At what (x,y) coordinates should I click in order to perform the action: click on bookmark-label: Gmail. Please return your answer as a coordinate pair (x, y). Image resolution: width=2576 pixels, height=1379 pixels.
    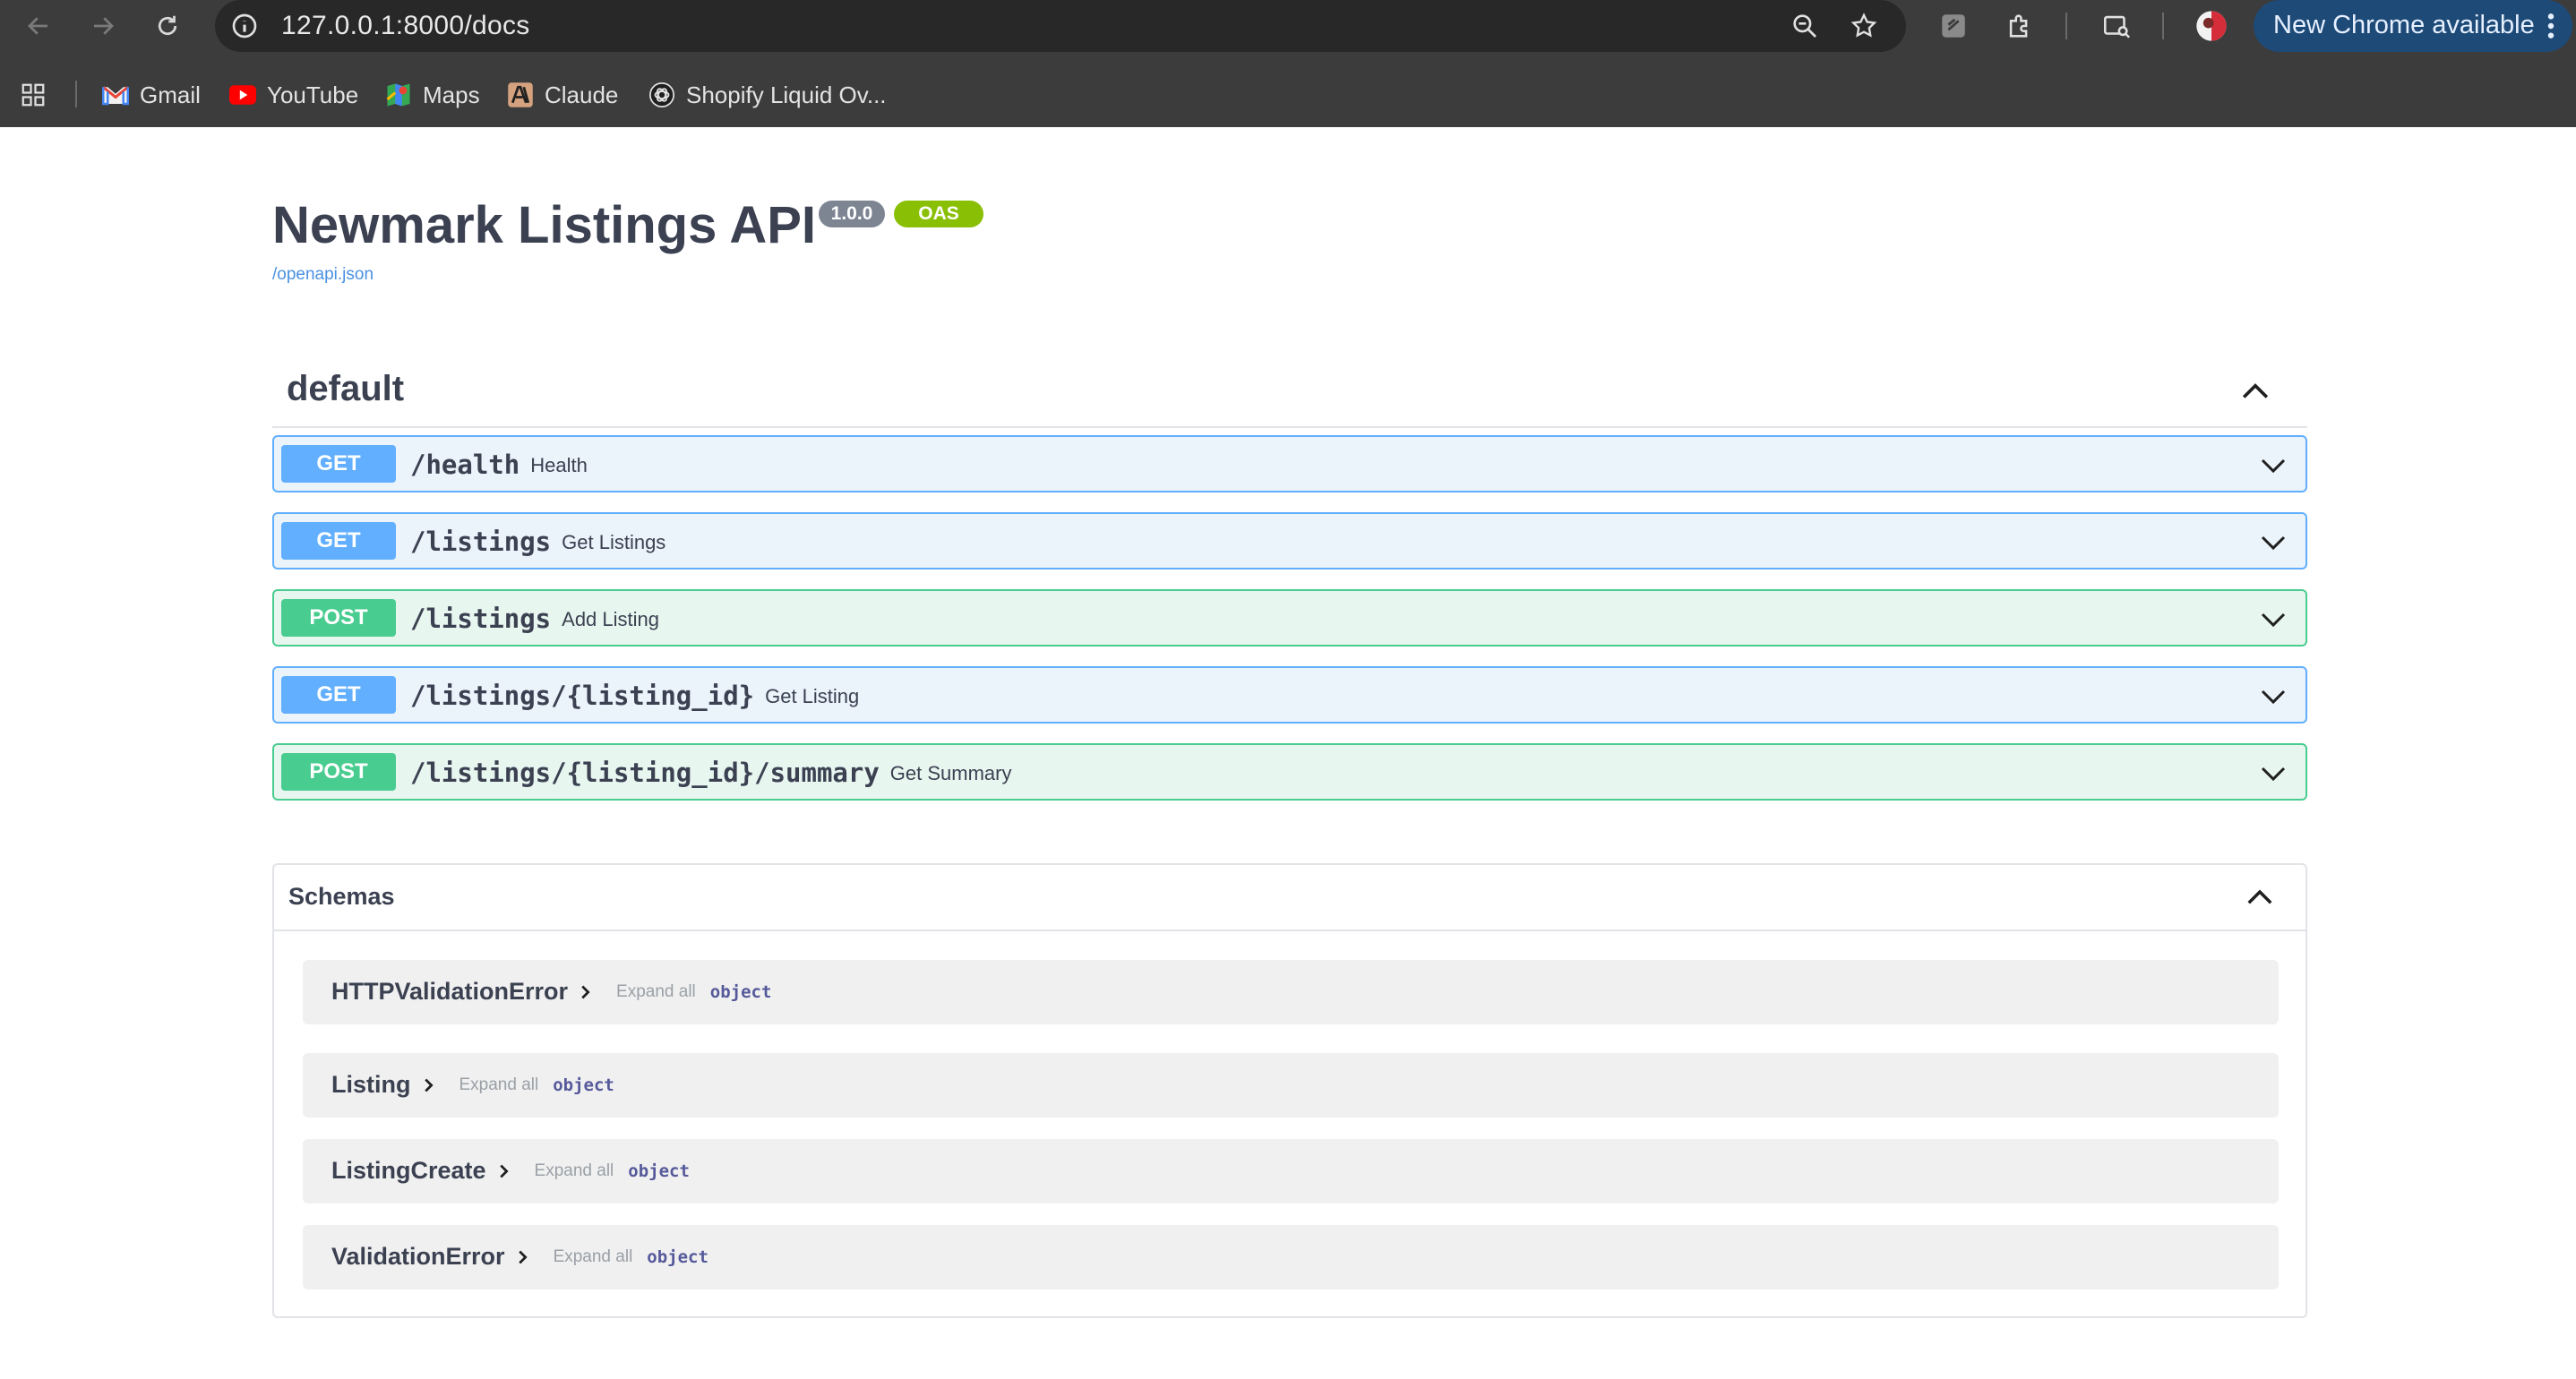
    Looking at the image, I should click on (170, 95).